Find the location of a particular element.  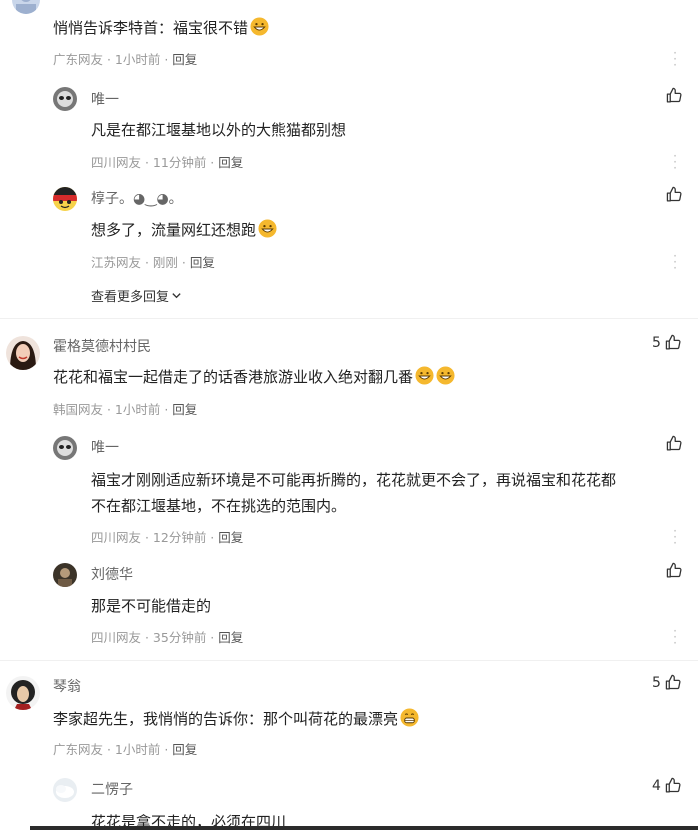

reply-username: 椁子。◕‿◕。 is located at coordinates (137, 198).